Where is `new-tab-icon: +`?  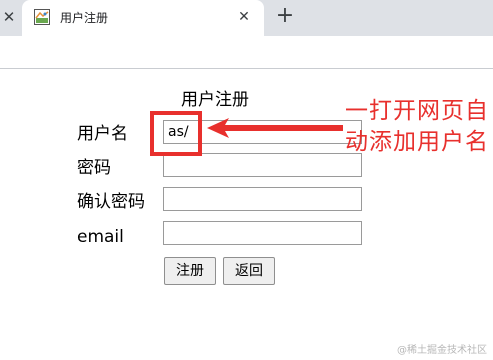
new-tab-icon: + is located at coordinates (285, 16).